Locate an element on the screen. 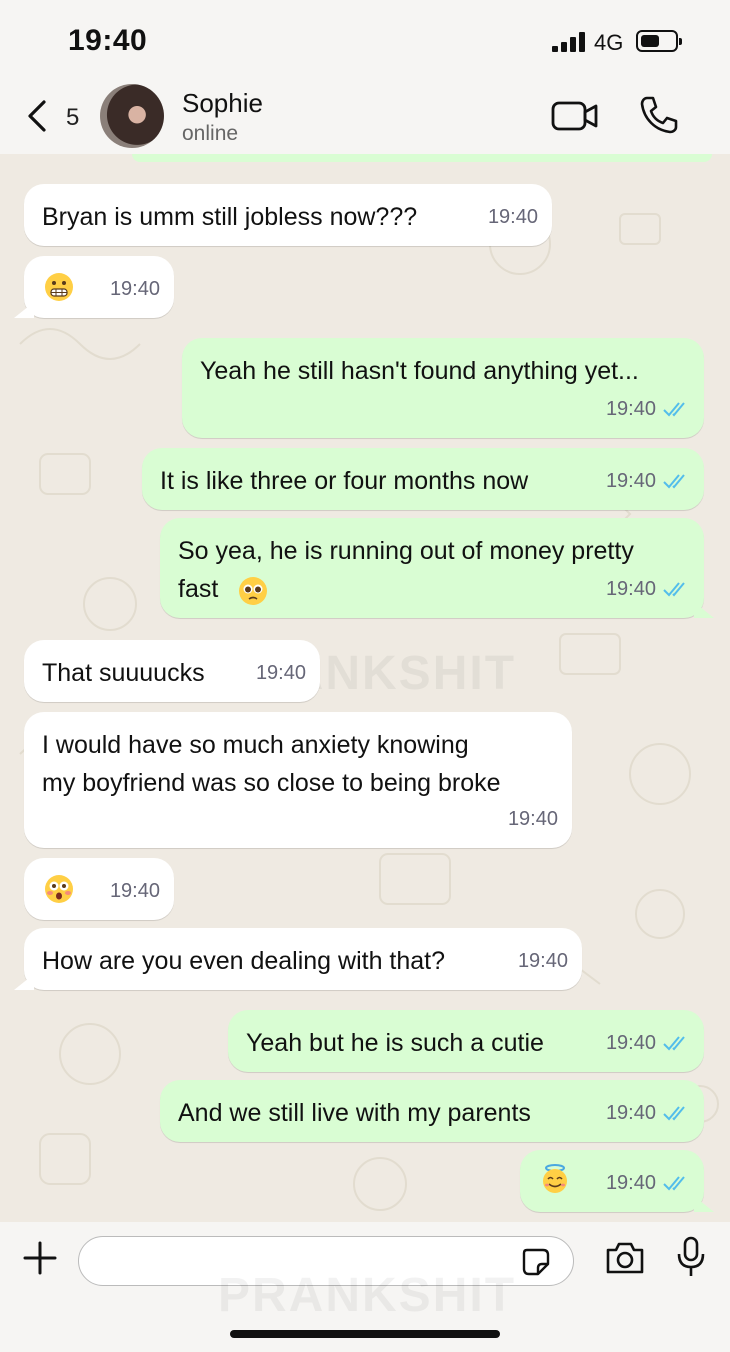 This screenshot has width=730, height=1352. message-bubble-outgoing: And we still live with my parents 19:40 is located at coordinates (432, 1111).